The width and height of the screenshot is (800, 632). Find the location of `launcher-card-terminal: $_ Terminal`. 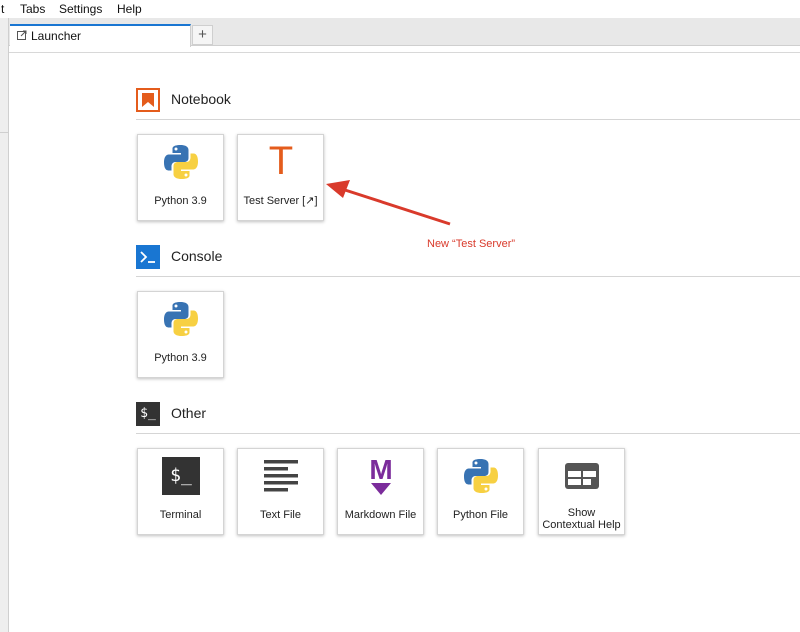

launcher-card-terminal: $_ Terminal is located at coordinates (180, 491).